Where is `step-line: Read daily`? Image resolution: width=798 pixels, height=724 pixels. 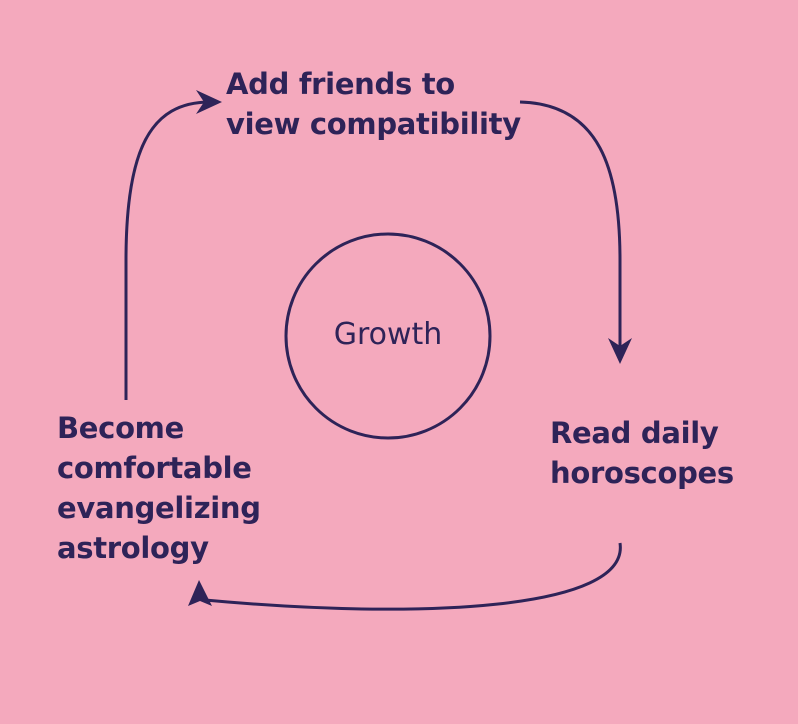
step-line: Read daily is located at coordinates (634, 433).